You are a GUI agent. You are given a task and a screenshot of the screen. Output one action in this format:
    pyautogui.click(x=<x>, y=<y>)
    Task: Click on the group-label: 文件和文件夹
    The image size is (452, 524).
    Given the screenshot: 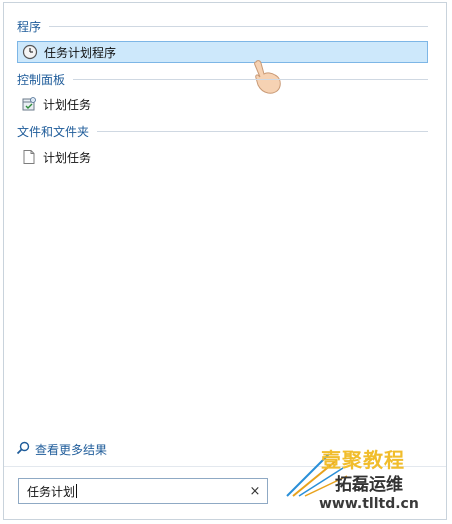 What is the action you would take?
    pyautogui.click(x=53, y=131)
    